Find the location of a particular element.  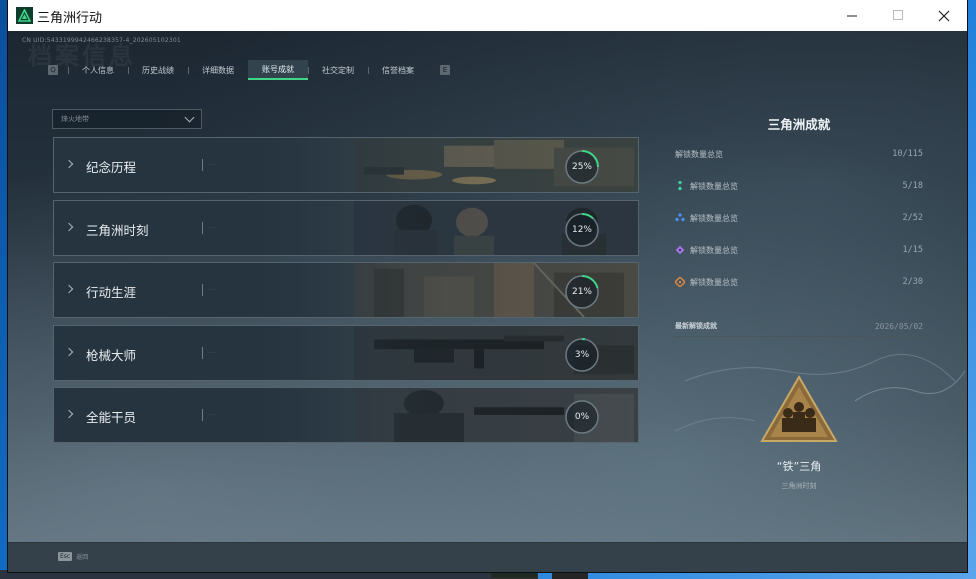

tier-value: 2/52 is located at coordinates (912, 218).